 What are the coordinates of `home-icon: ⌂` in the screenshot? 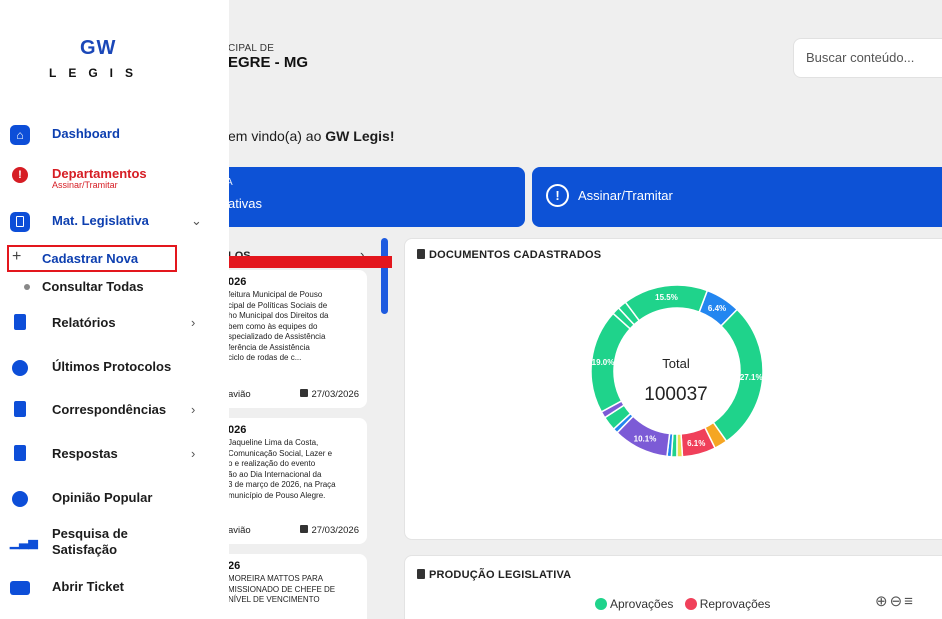 It's located at (20, 135).